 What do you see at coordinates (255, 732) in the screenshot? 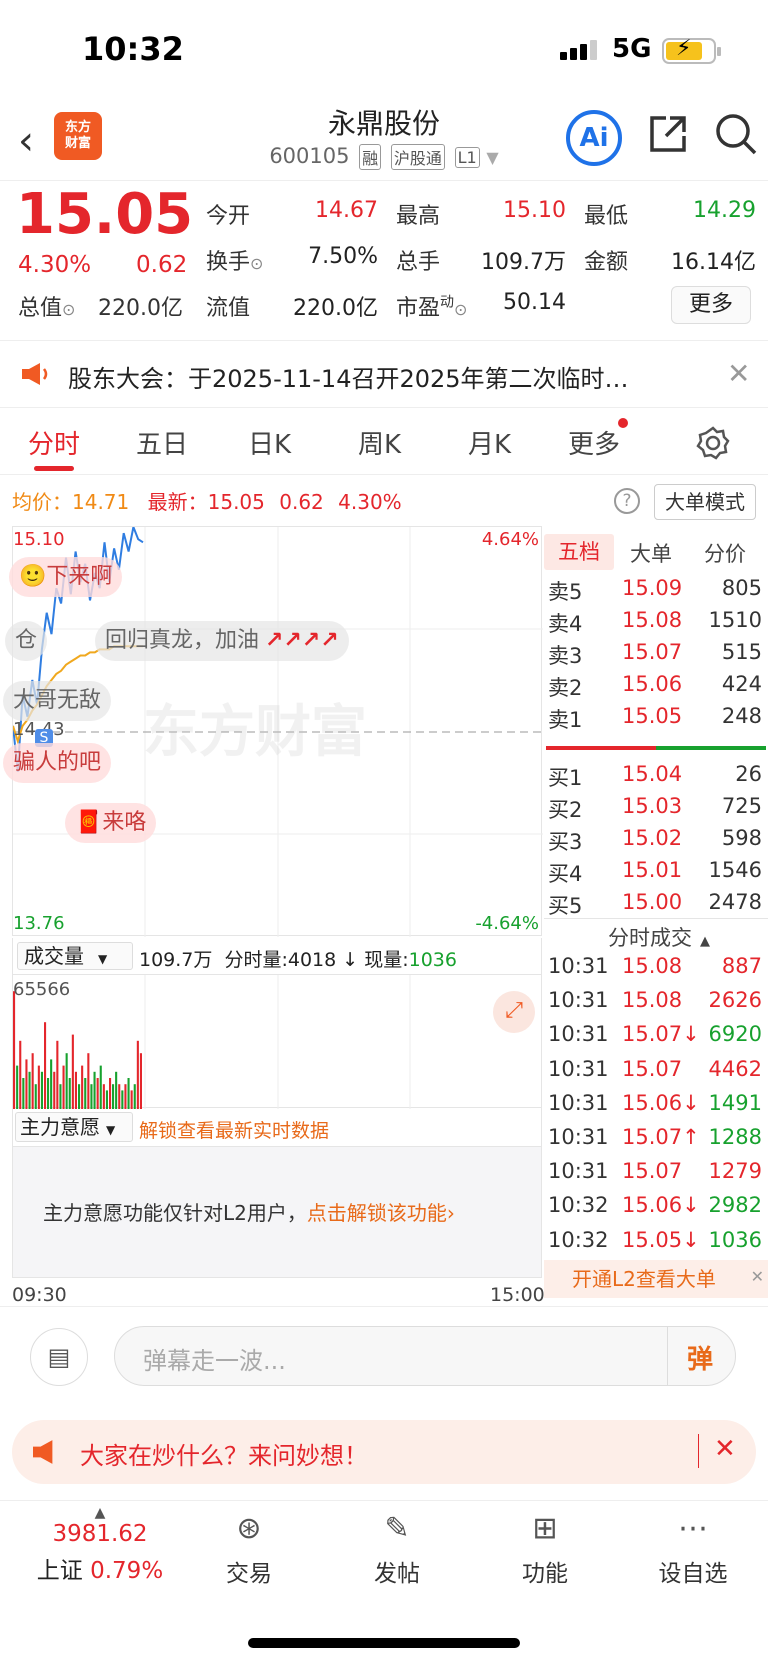
I see `watermark: 东方财富` at bounding box center [255, 732].